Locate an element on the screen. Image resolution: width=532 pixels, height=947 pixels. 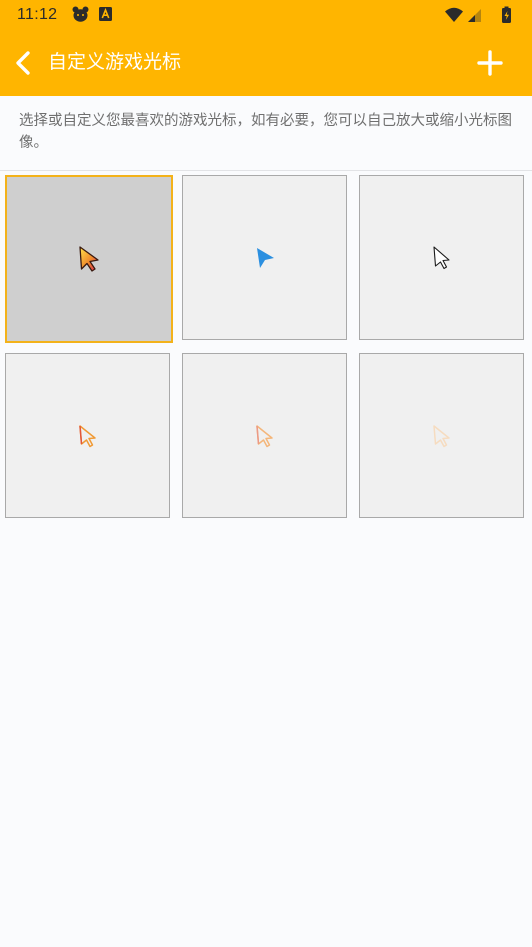
status-time: 11:12 is located at coordinates (37, 14).